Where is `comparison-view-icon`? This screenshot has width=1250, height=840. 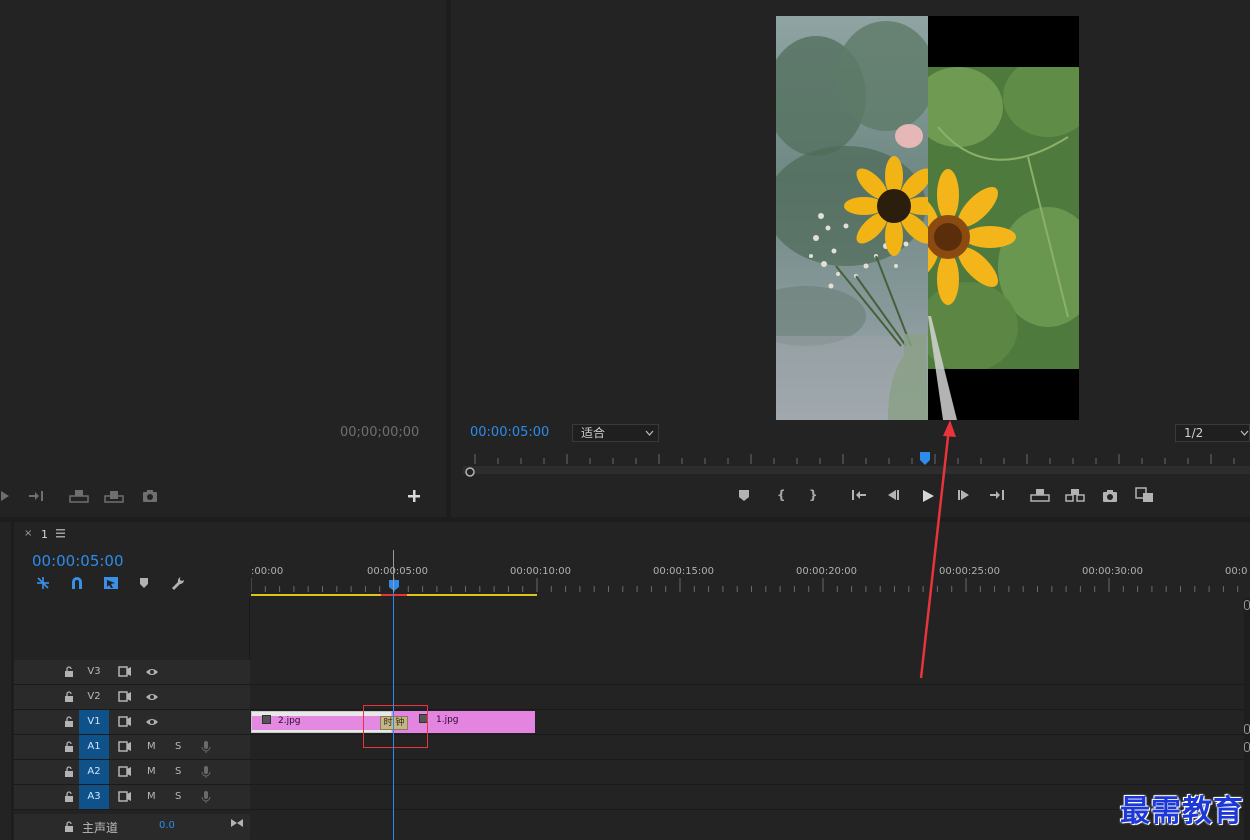 comparison-view-icon is located at coordinates (1145, 495).